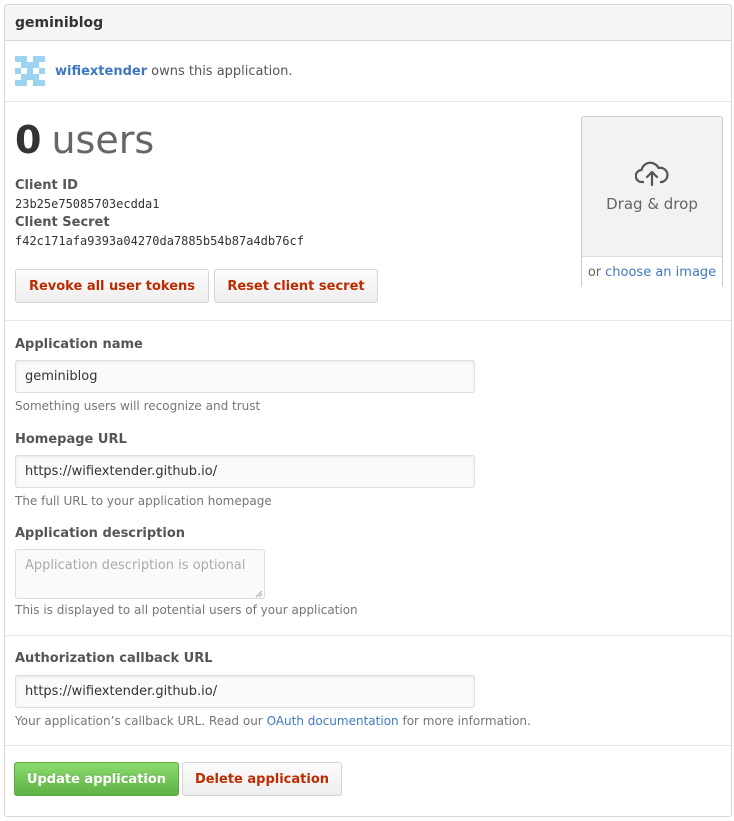  Describe the element at coordinates (466, 721) in the screenshot. I see `callback-note-post: for more information.` at that location.